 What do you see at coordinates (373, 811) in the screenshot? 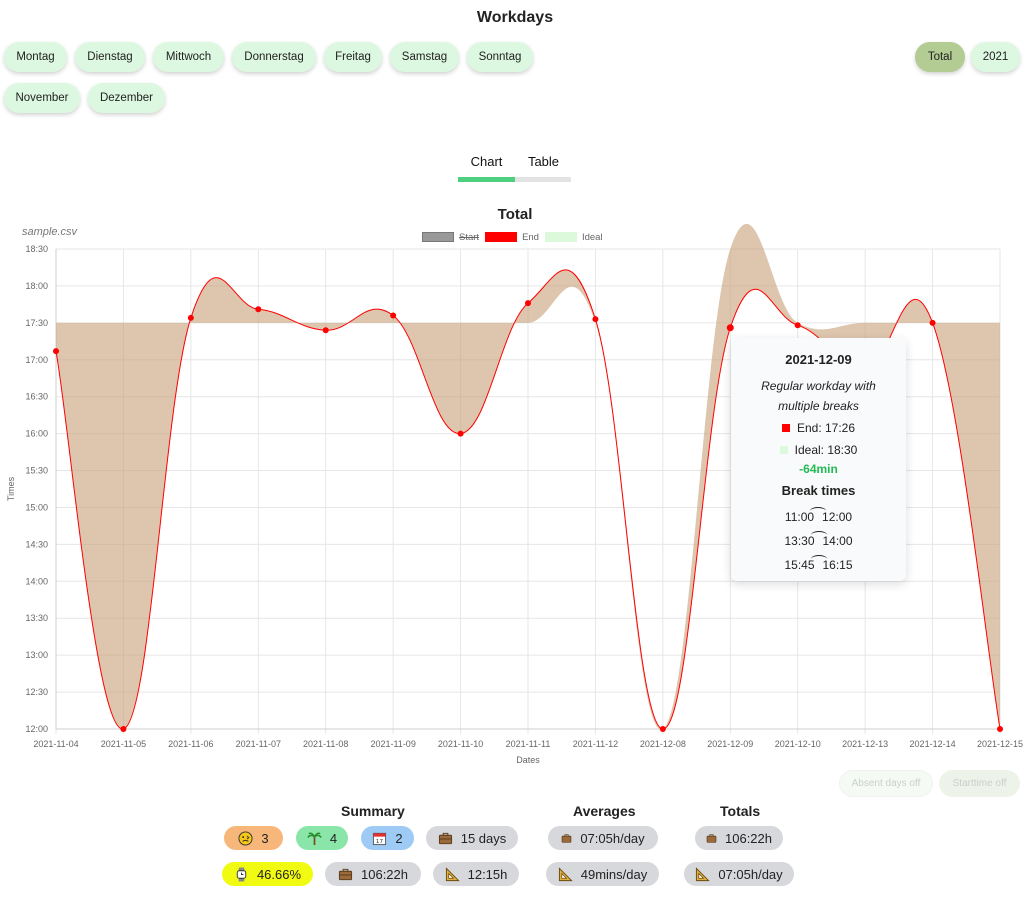
I see `summary-title: Summary` at bounding box center [373, 811].